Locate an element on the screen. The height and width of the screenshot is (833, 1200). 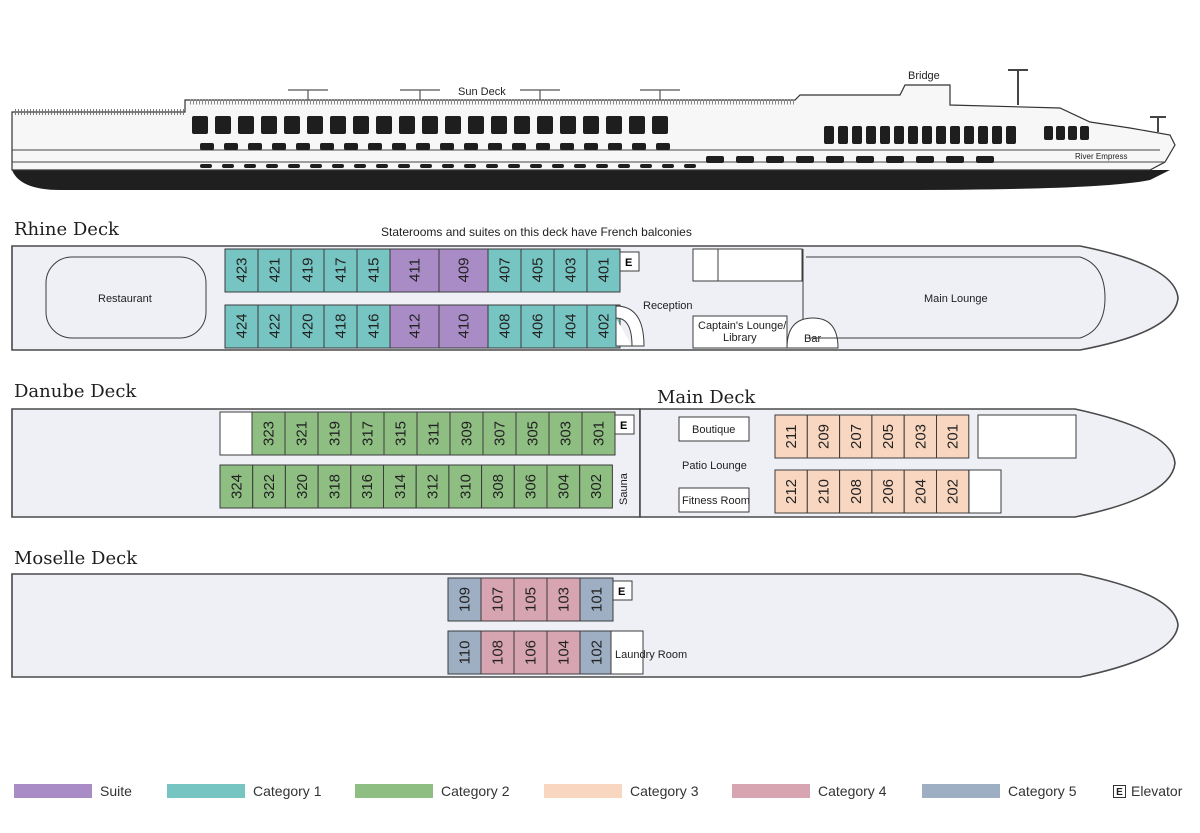
legend-item-elevator: E Elevator is located at coordinates (1147, 791).